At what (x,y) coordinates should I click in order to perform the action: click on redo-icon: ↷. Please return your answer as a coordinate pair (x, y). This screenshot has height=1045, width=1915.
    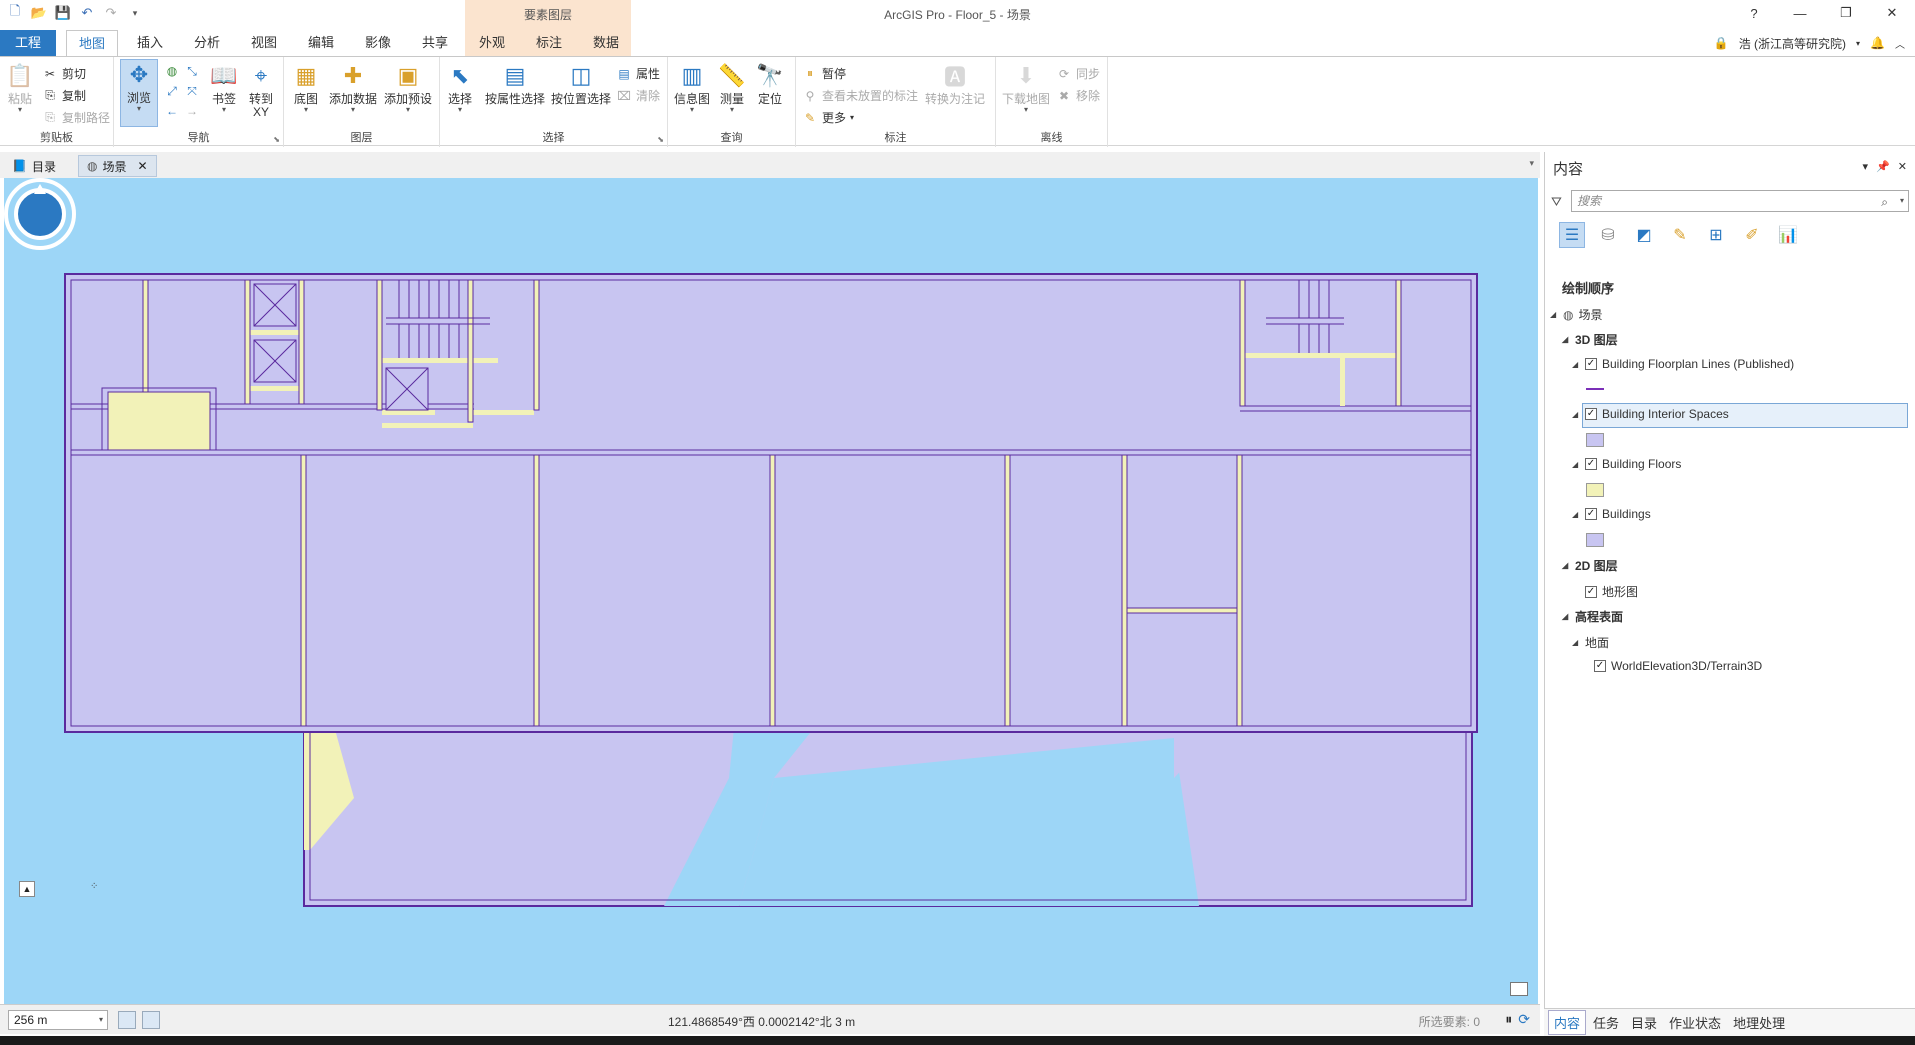
    Looking at the image, I should click on (111, 13).